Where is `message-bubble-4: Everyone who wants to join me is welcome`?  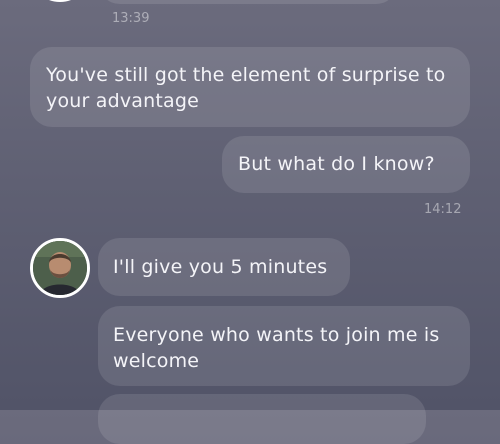
message-bubble-4: Everyone who wants to join me is welcome is located at coordinates (284, 346).